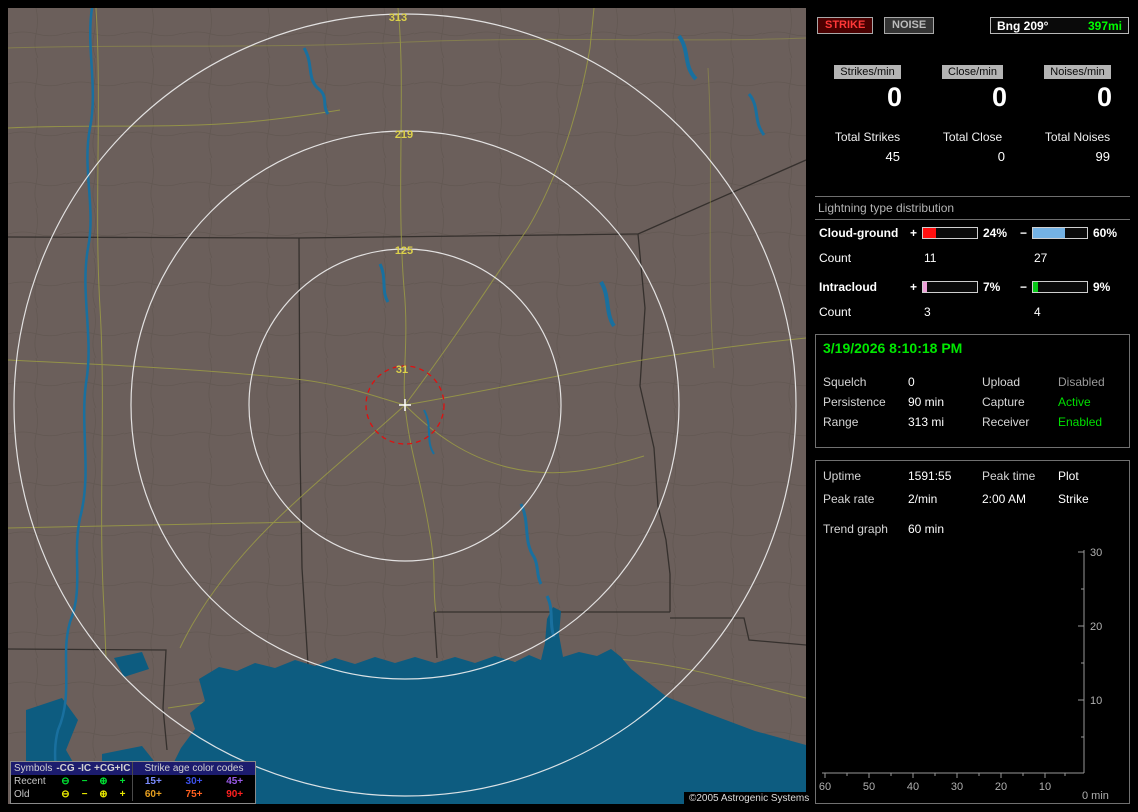  I want to click on legend-recent-row: Recent ⊖ − ⊕ + 15+ 30+ 45+, so click(133, 781).